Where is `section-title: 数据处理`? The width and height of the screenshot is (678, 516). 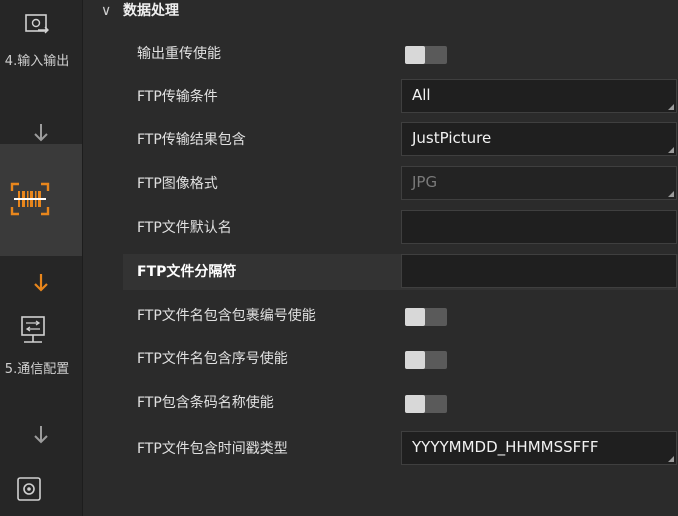
section-title: 数据处理 is located at coordinates (151, 11).